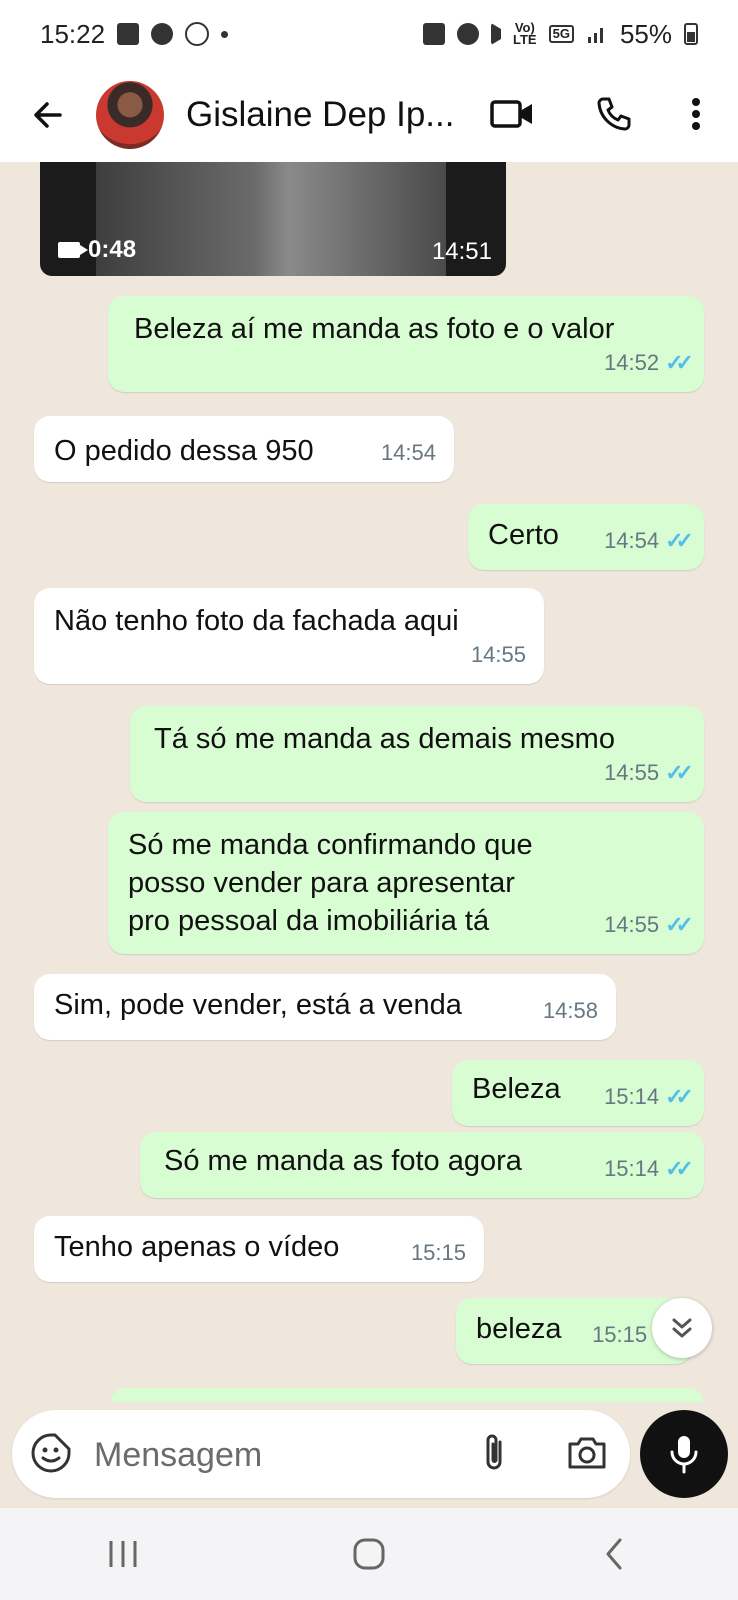 The width and height of the screenshot is (738, 1600). I want to click on back-arrow-icon, so click(48, 115).